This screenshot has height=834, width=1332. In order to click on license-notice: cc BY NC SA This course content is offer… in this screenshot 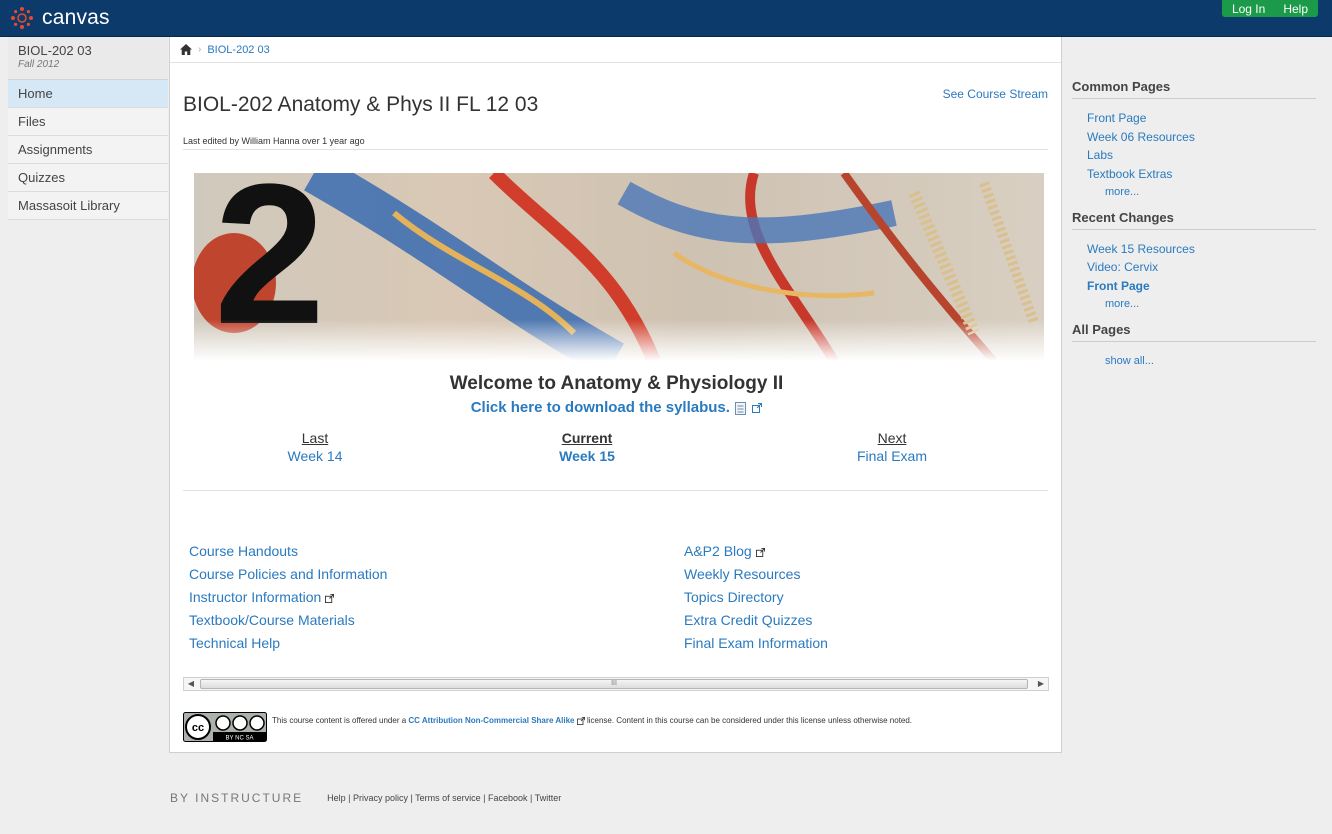, I will do `click(547, 727)`.